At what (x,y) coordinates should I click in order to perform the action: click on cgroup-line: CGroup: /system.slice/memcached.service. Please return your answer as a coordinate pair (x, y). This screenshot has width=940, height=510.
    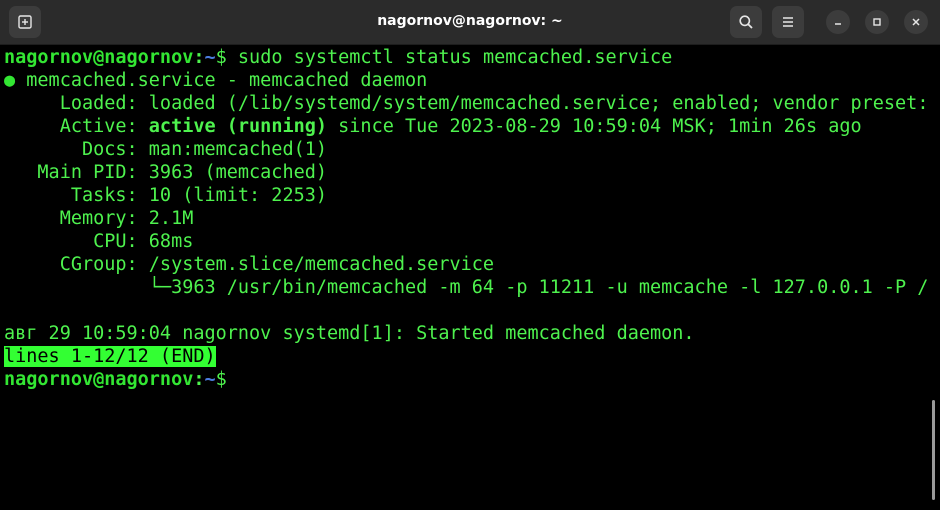
    Looking at the image, I should click on (249, 264).